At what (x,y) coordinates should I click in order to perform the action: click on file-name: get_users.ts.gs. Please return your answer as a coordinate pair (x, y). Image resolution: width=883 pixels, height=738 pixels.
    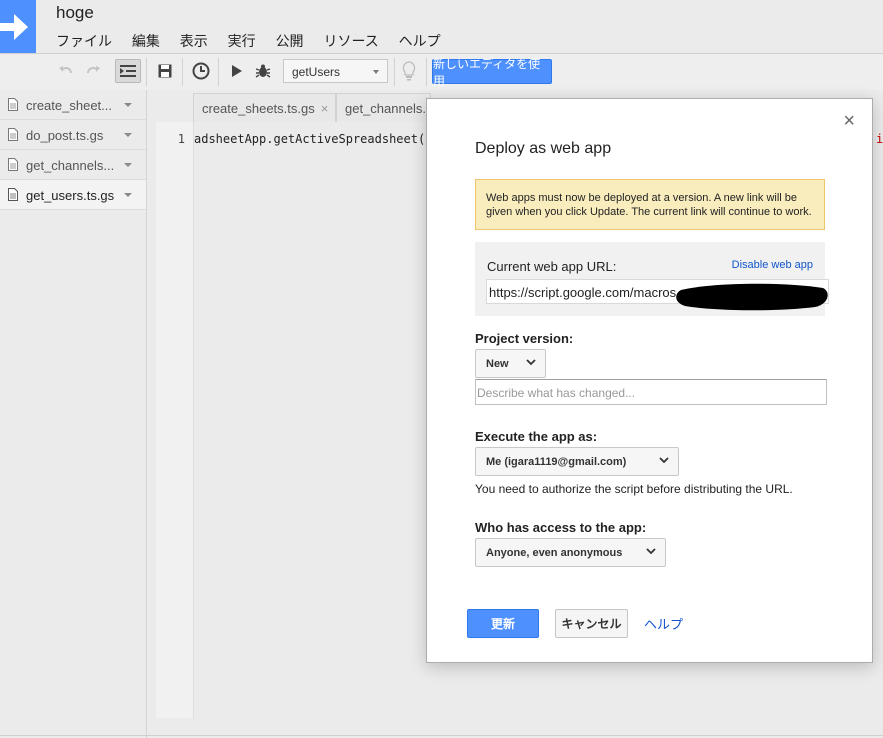
    Looking at the image, I should click on (70, 195).